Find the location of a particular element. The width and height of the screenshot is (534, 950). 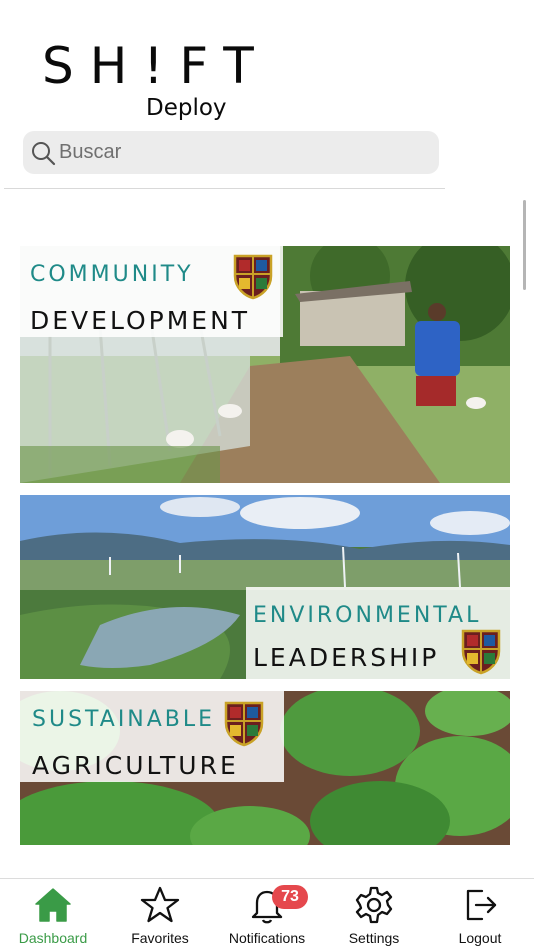

card-title-line2: AGRICULTURE is located at coordinates (135, 765).